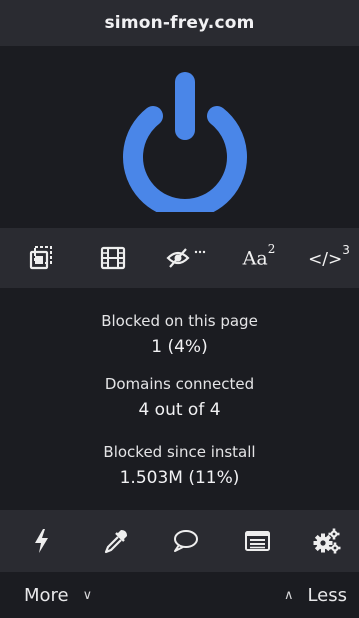  I want to click on power-button, so click(185, 141).